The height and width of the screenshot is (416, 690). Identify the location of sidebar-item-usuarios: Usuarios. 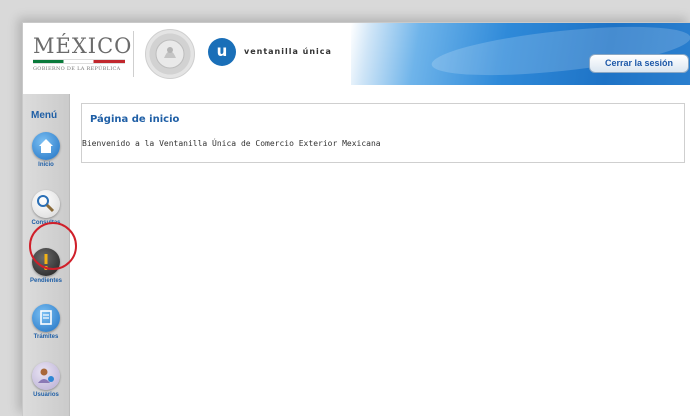
(46, 380).